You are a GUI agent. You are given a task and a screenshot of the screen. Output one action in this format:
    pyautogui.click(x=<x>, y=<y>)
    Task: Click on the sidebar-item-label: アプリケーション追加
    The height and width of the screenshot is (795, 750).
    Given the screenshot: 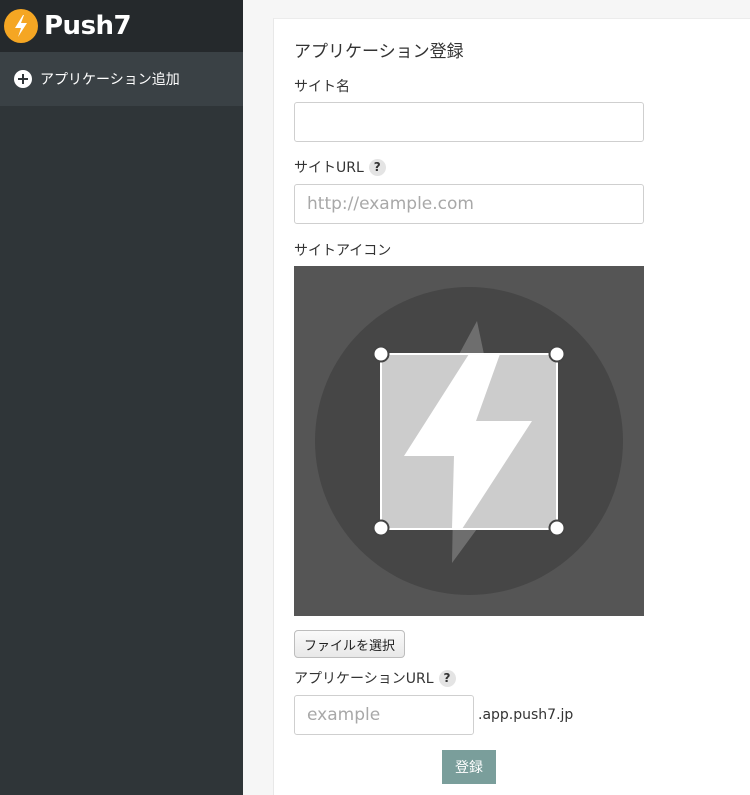 What is the action you would take?
    pyautogui.click(x=110, y=80)
    